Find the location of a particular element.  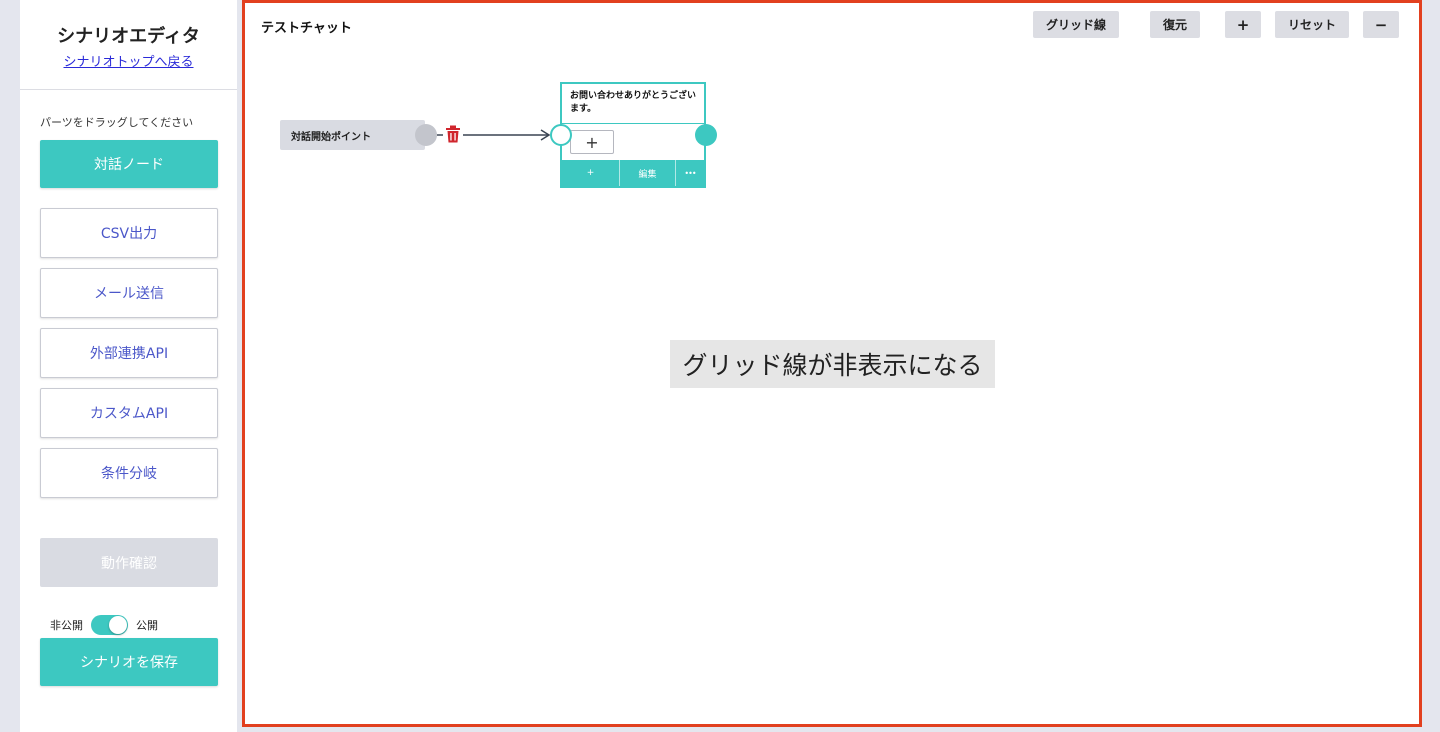

grid-toggle-button: グリッド線 is located at coordinates (1076, 24).